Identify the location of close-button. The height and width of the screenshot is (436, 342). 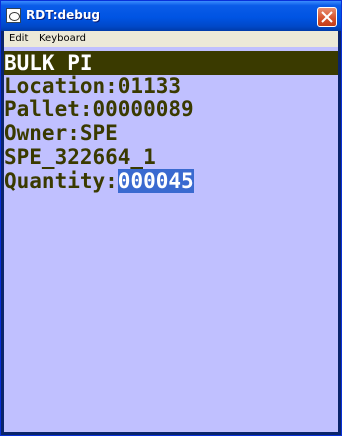
(327, 17).